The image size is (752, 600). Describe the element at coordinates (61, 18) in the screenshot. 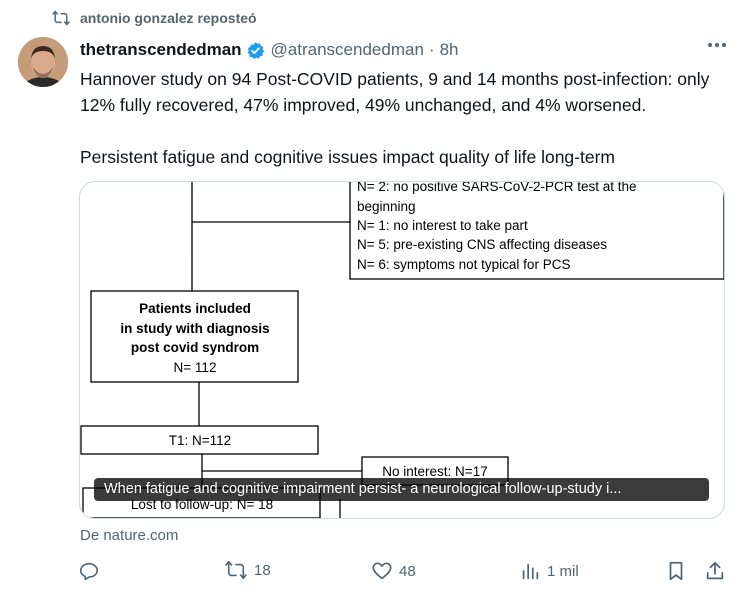

I see `repost-icon` at that location.